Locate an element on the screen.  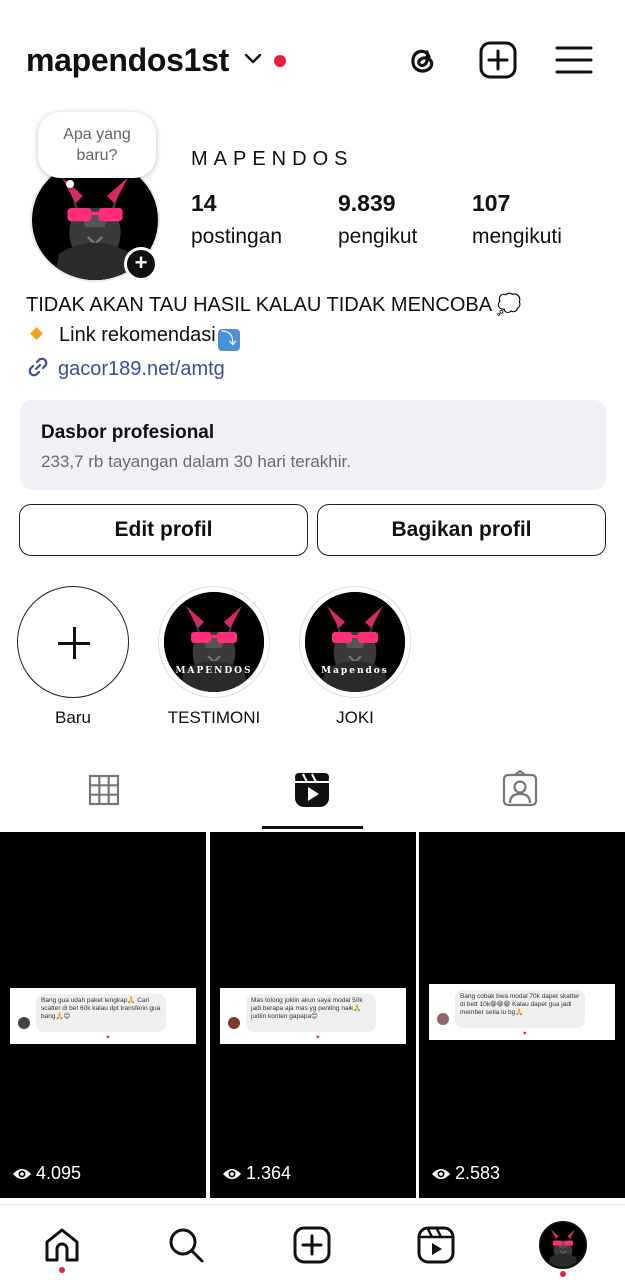
profile-avatar is located at coordinates (563, 1245).